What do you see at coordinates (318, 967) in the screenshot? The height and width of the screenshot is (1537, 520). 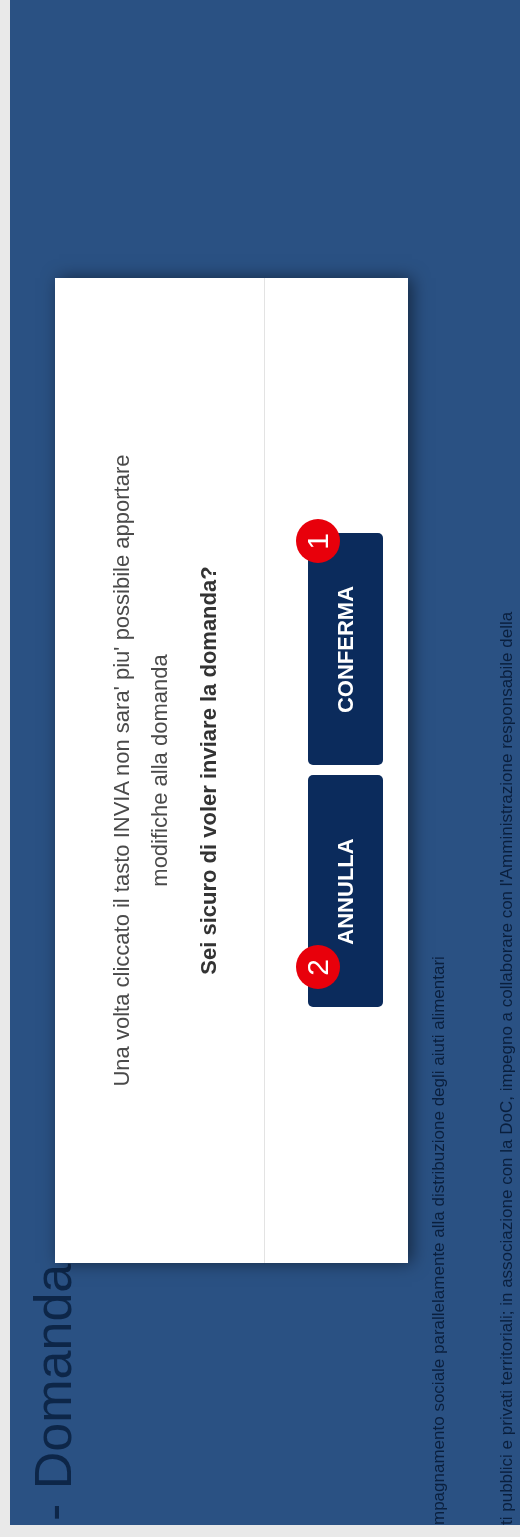 I see `number-badge: 2` at bounding box center [318, 967].